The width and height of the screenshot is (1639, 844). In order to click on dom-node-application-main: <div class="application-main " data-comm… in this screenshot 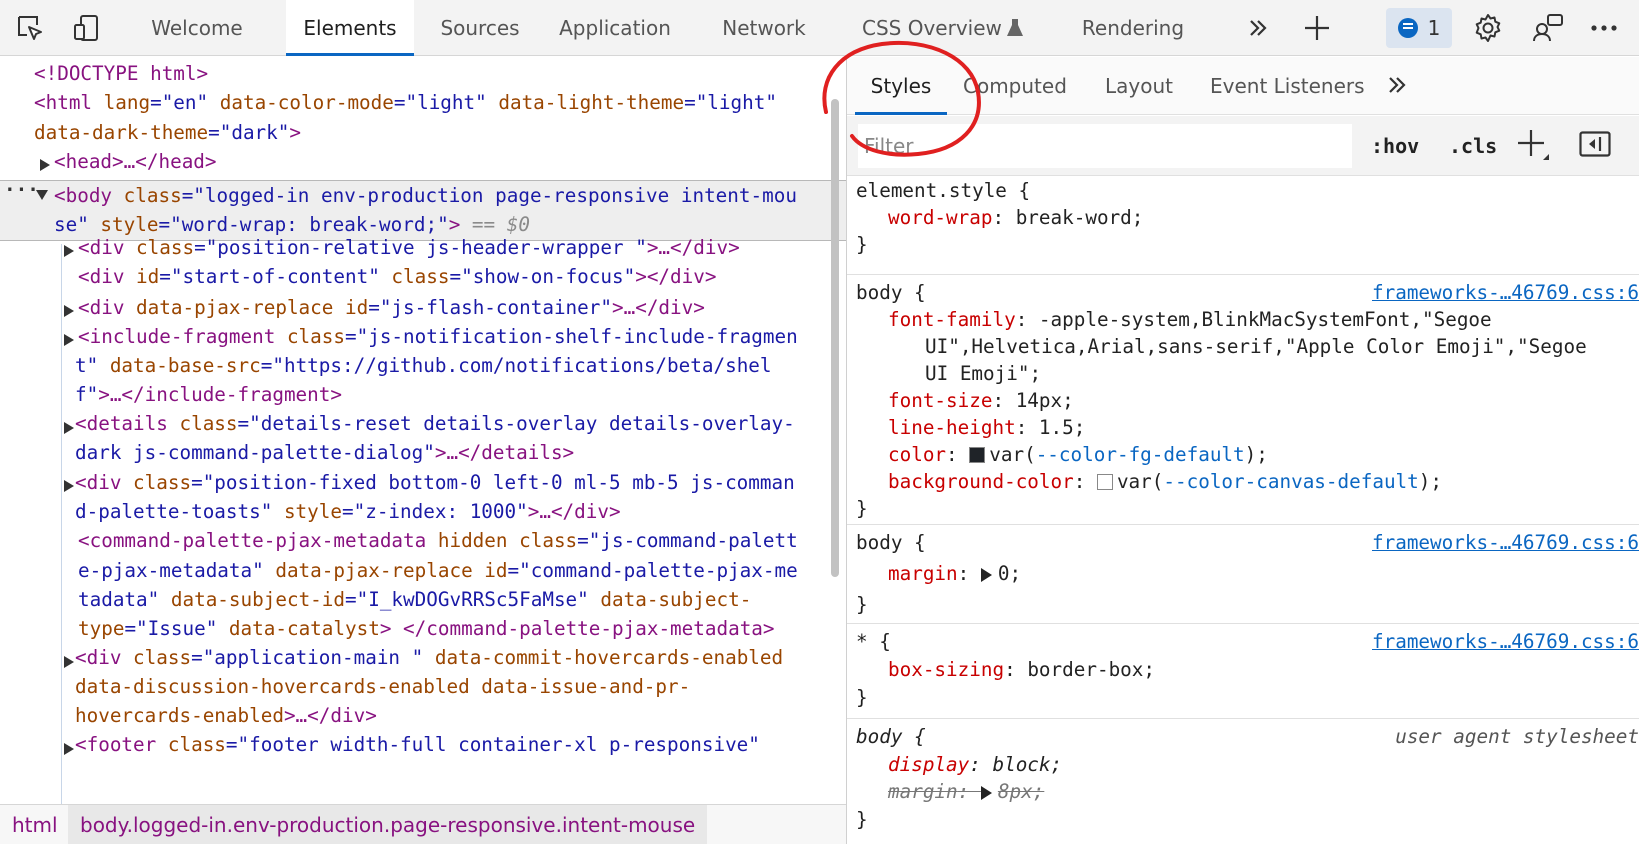, I will do `click(429, 658)`.